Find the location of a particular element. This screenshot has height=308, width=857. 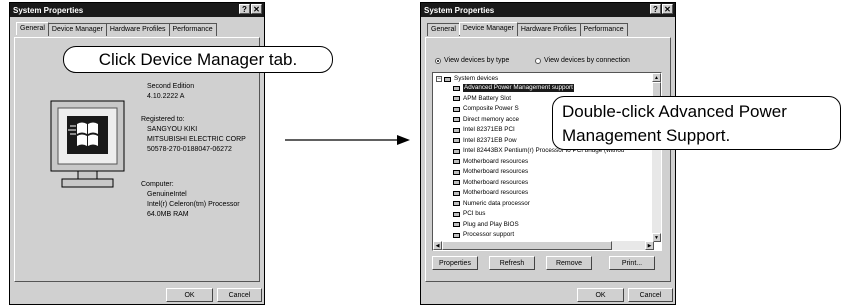

device-item: Intel 82371EB PCI is located at coordinates (484, 130).